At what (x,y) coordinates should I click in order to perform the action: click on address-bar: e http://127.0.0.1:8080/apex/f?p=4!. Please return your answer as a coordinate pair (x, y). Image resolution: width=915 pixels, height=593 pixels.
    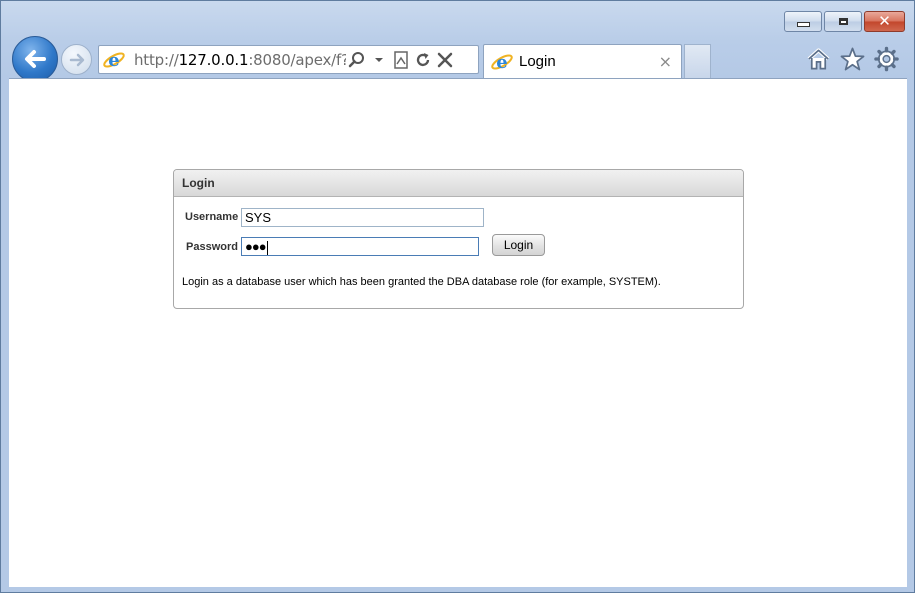
    Looking at the image, I should click on (288, 59).